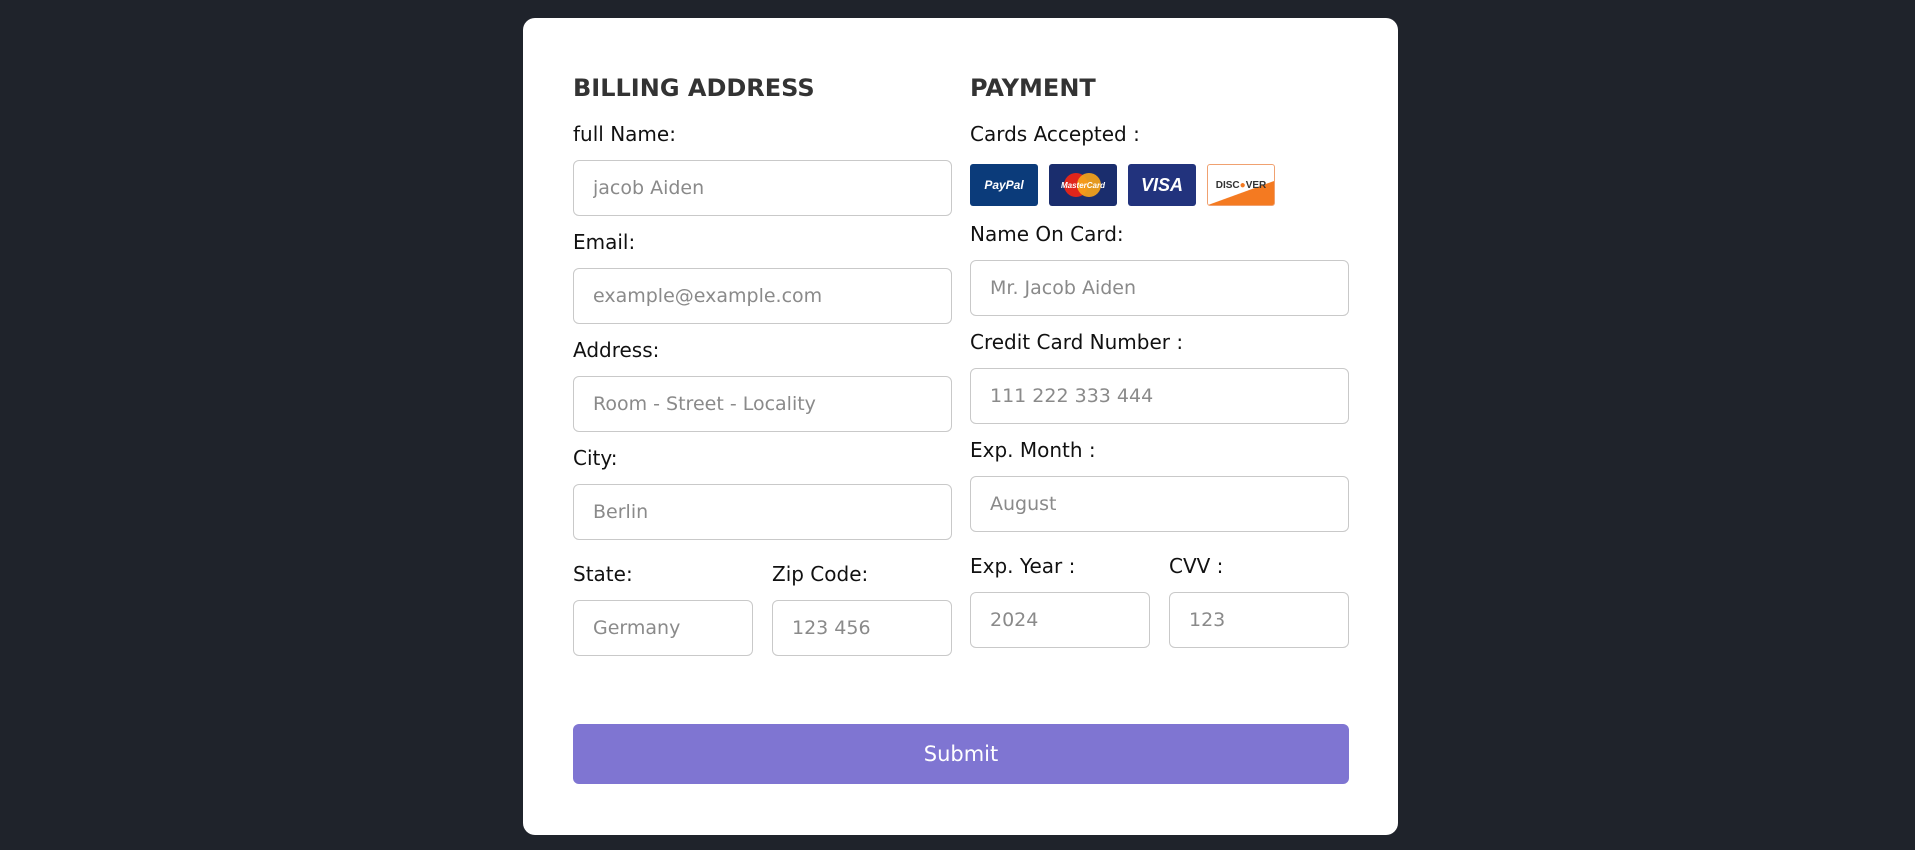 The image size is (1915, 850). Describe the element at coordinates (603, 574) in the screenshot. I see `state-label: State:` at that location.